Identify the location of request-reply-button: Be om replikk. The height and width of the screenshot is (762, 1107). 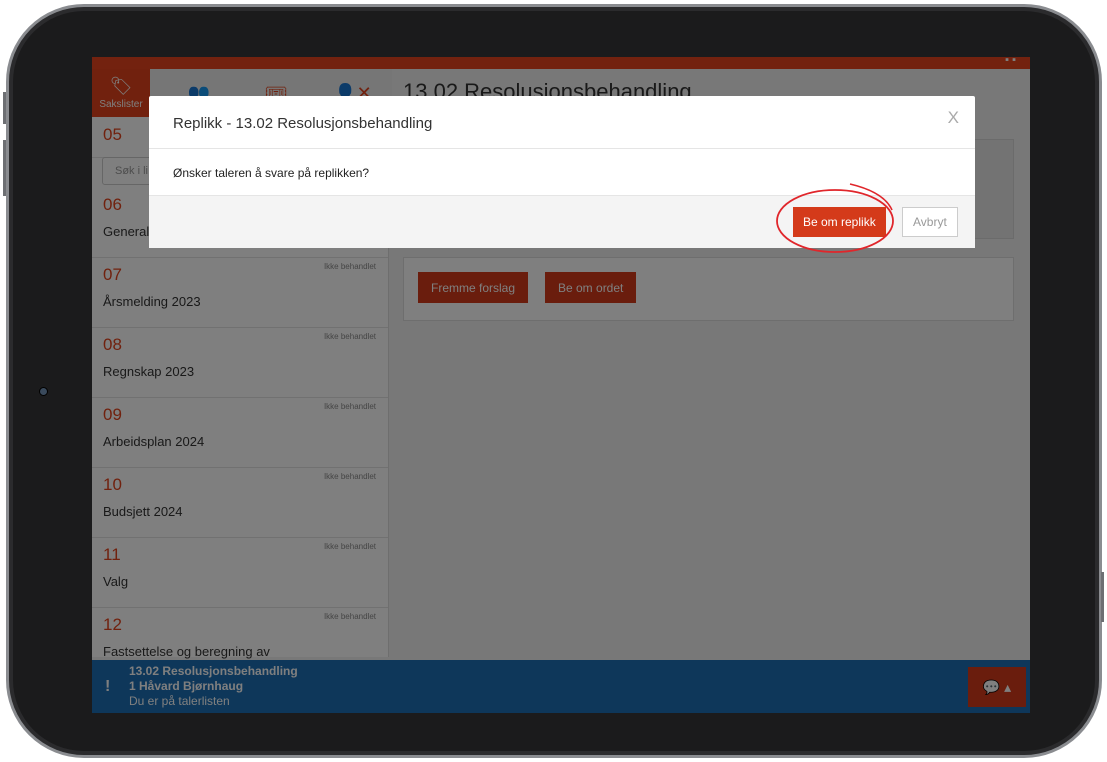
(839, 222).